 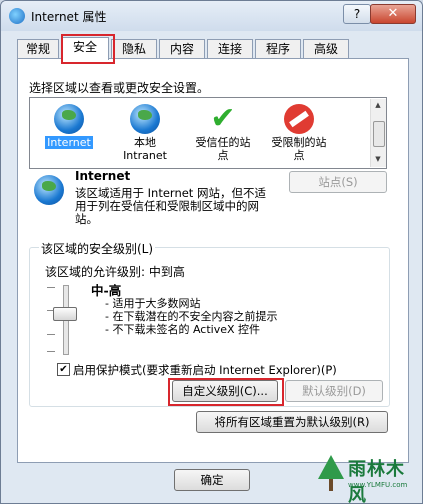 I want to click on zone-prompt: 选择区域以查看或更改安全设置。, so click(x=119, y=88).